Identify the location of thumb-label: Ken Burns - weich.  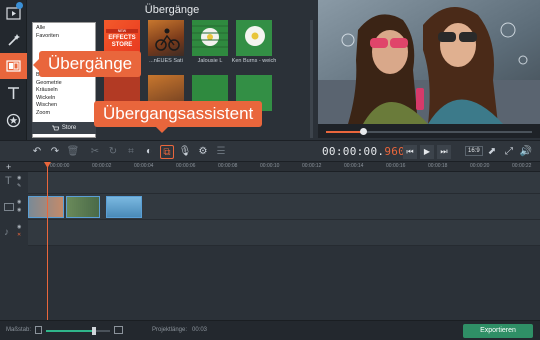
(254, 61).